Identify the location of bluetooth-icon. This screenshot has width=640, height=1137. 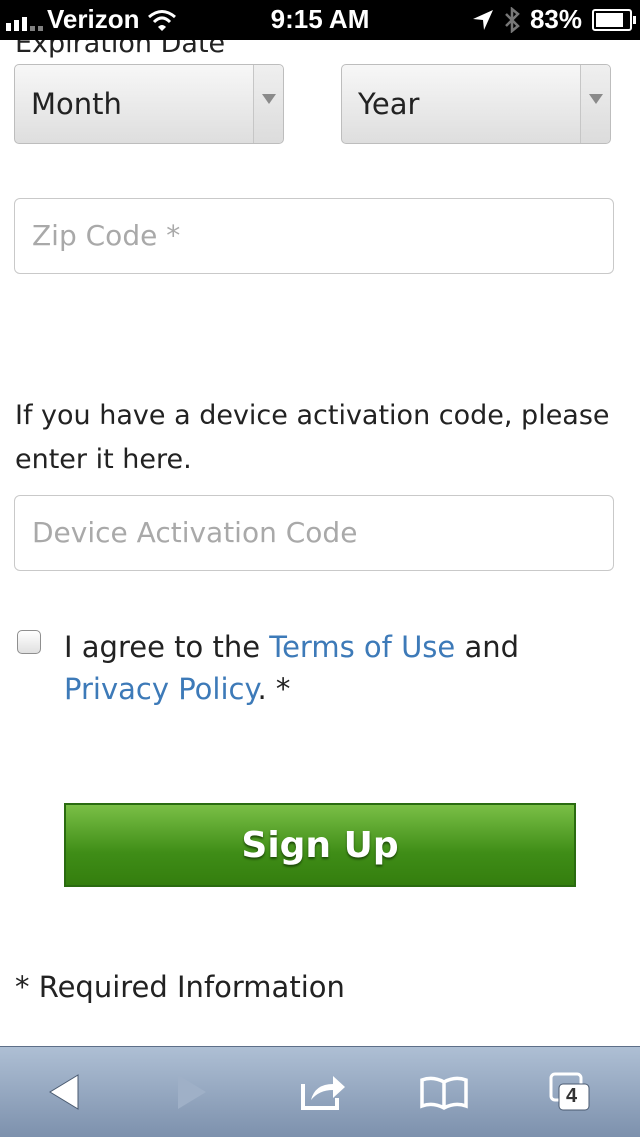
(512, 19).